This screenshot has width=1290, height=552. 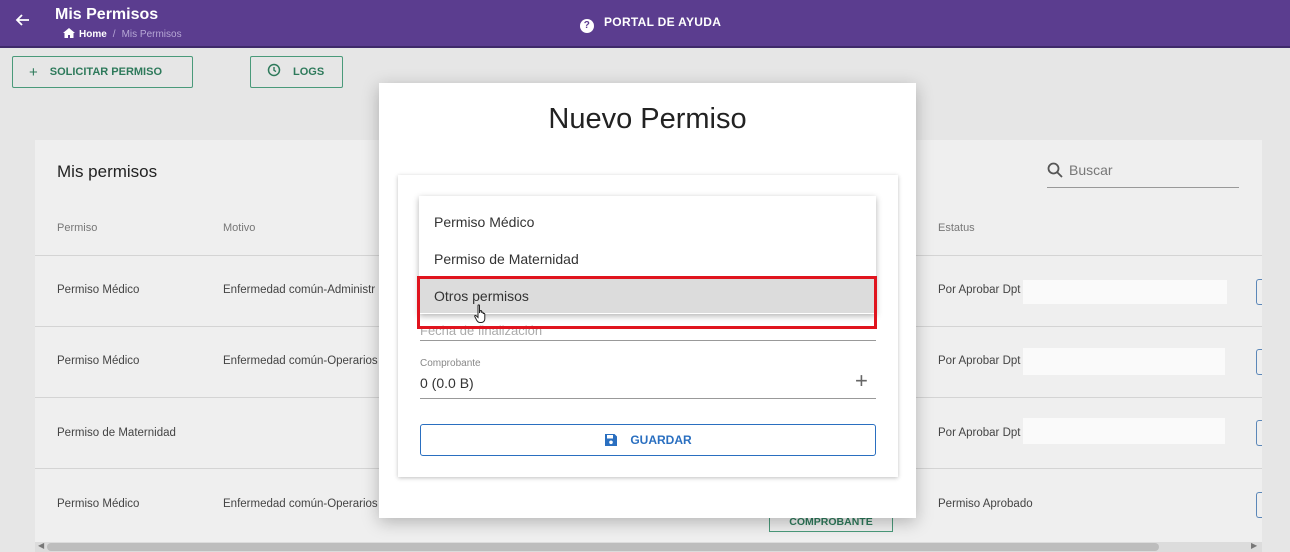 I want to click on search-input: Buscar, so click(x=1143, y=175).